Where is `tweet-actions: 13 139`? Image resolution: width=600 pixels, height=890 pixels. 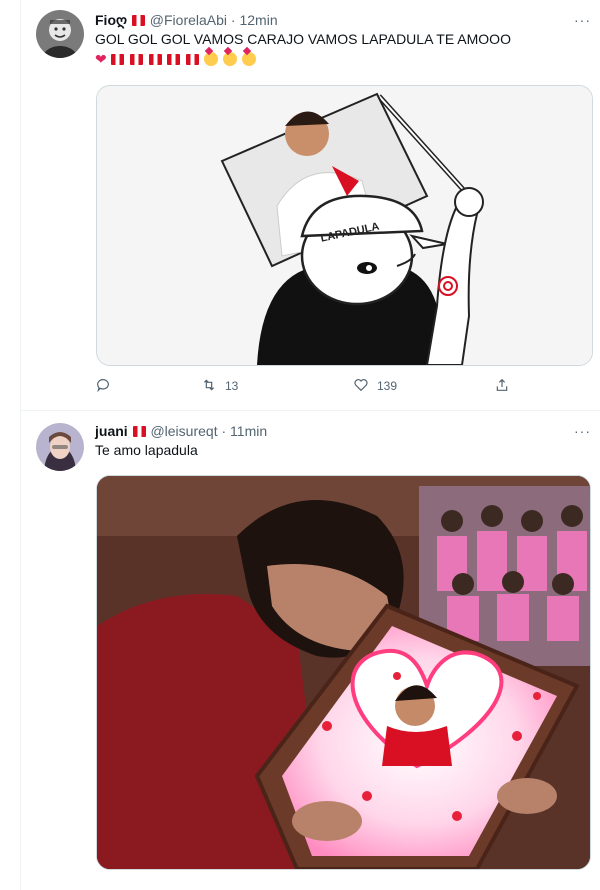
tweet-actions: 13 139 is located at coordinates (305, 386).